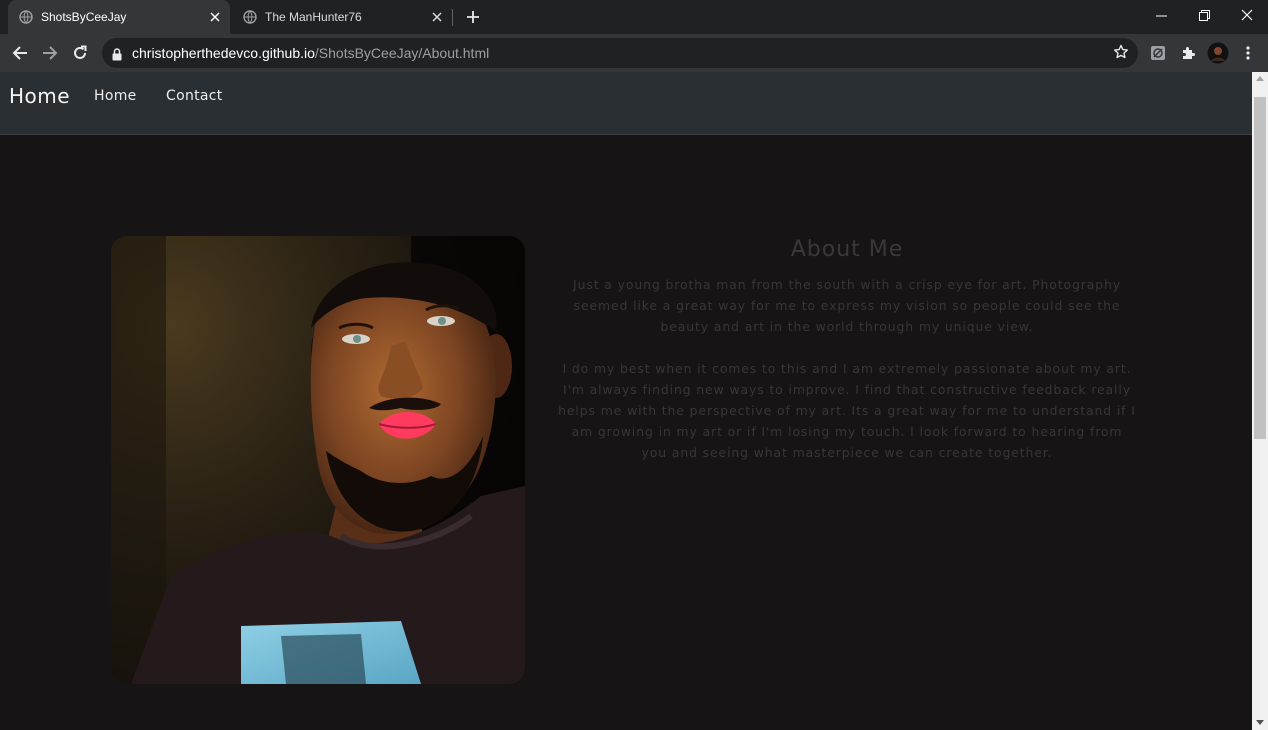 This screenshot has width=1268, height=730. Describe the element at coordinates (847, 249) in the screenshot. I see `about-title: About Me` at that location.